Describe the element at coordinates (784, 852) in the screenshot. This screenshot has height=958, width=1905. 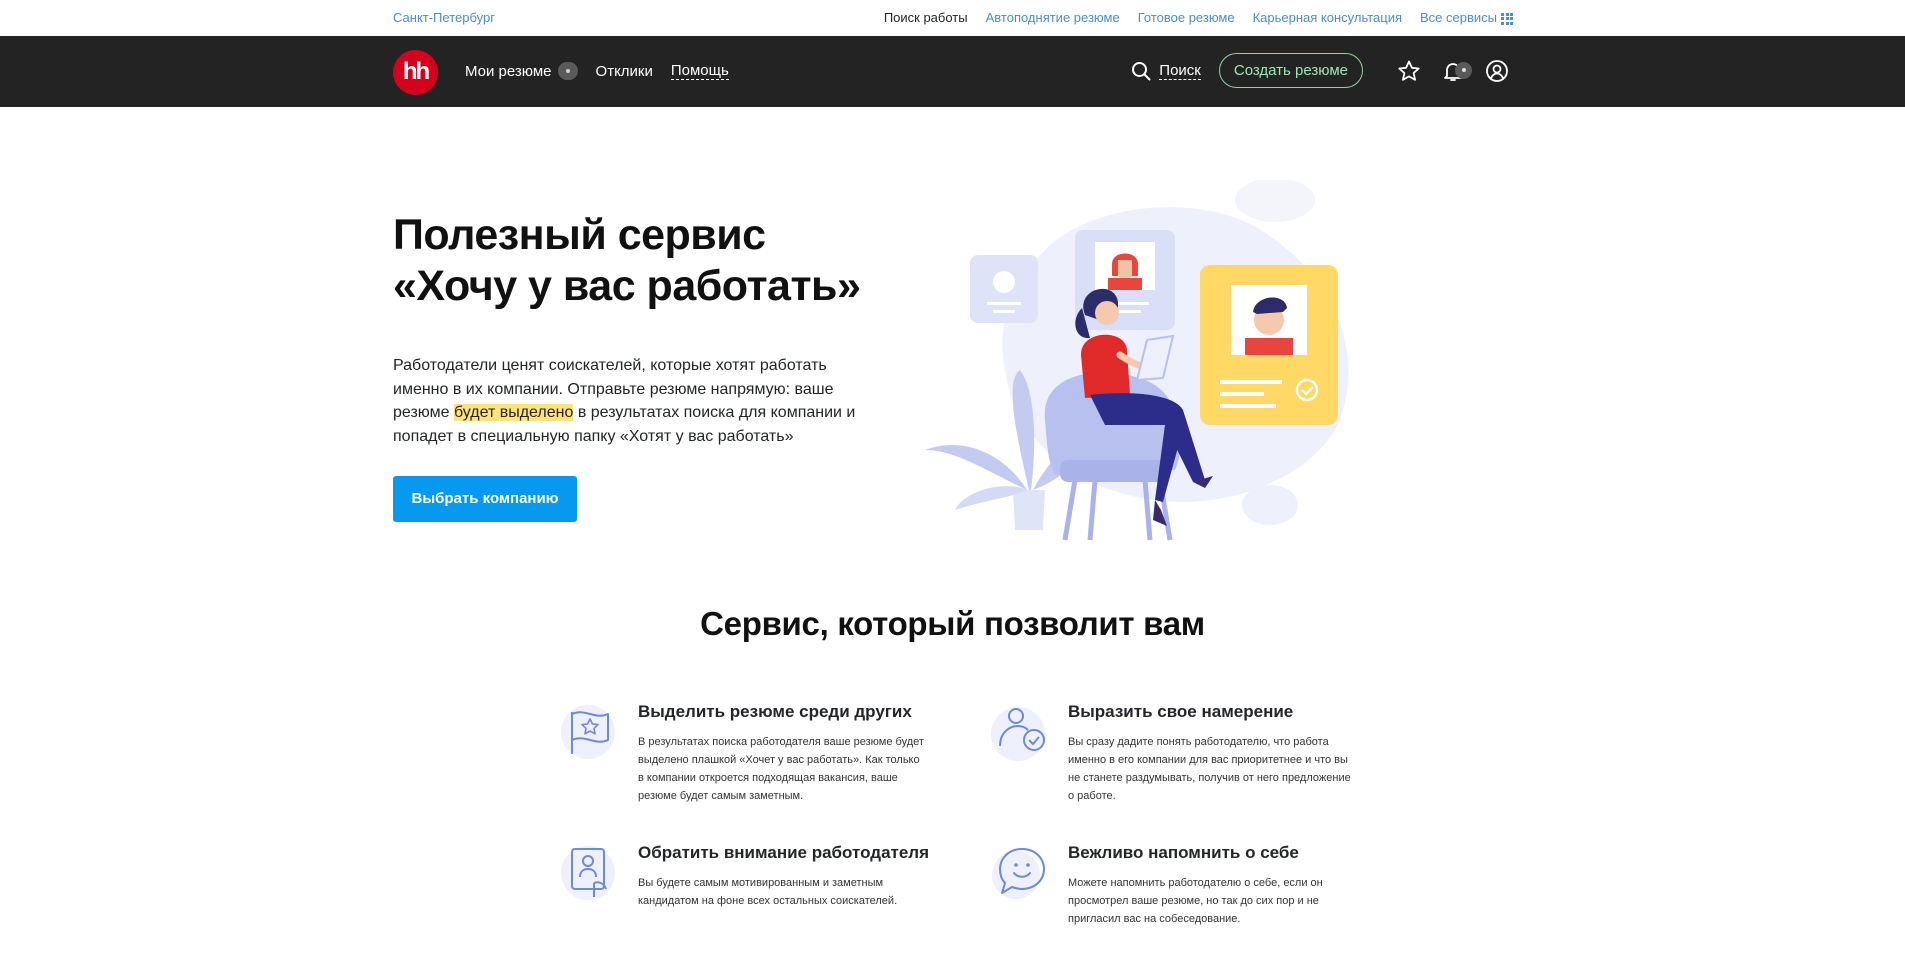
I see `feature-title: Обратить внимание работодателя` at that location.